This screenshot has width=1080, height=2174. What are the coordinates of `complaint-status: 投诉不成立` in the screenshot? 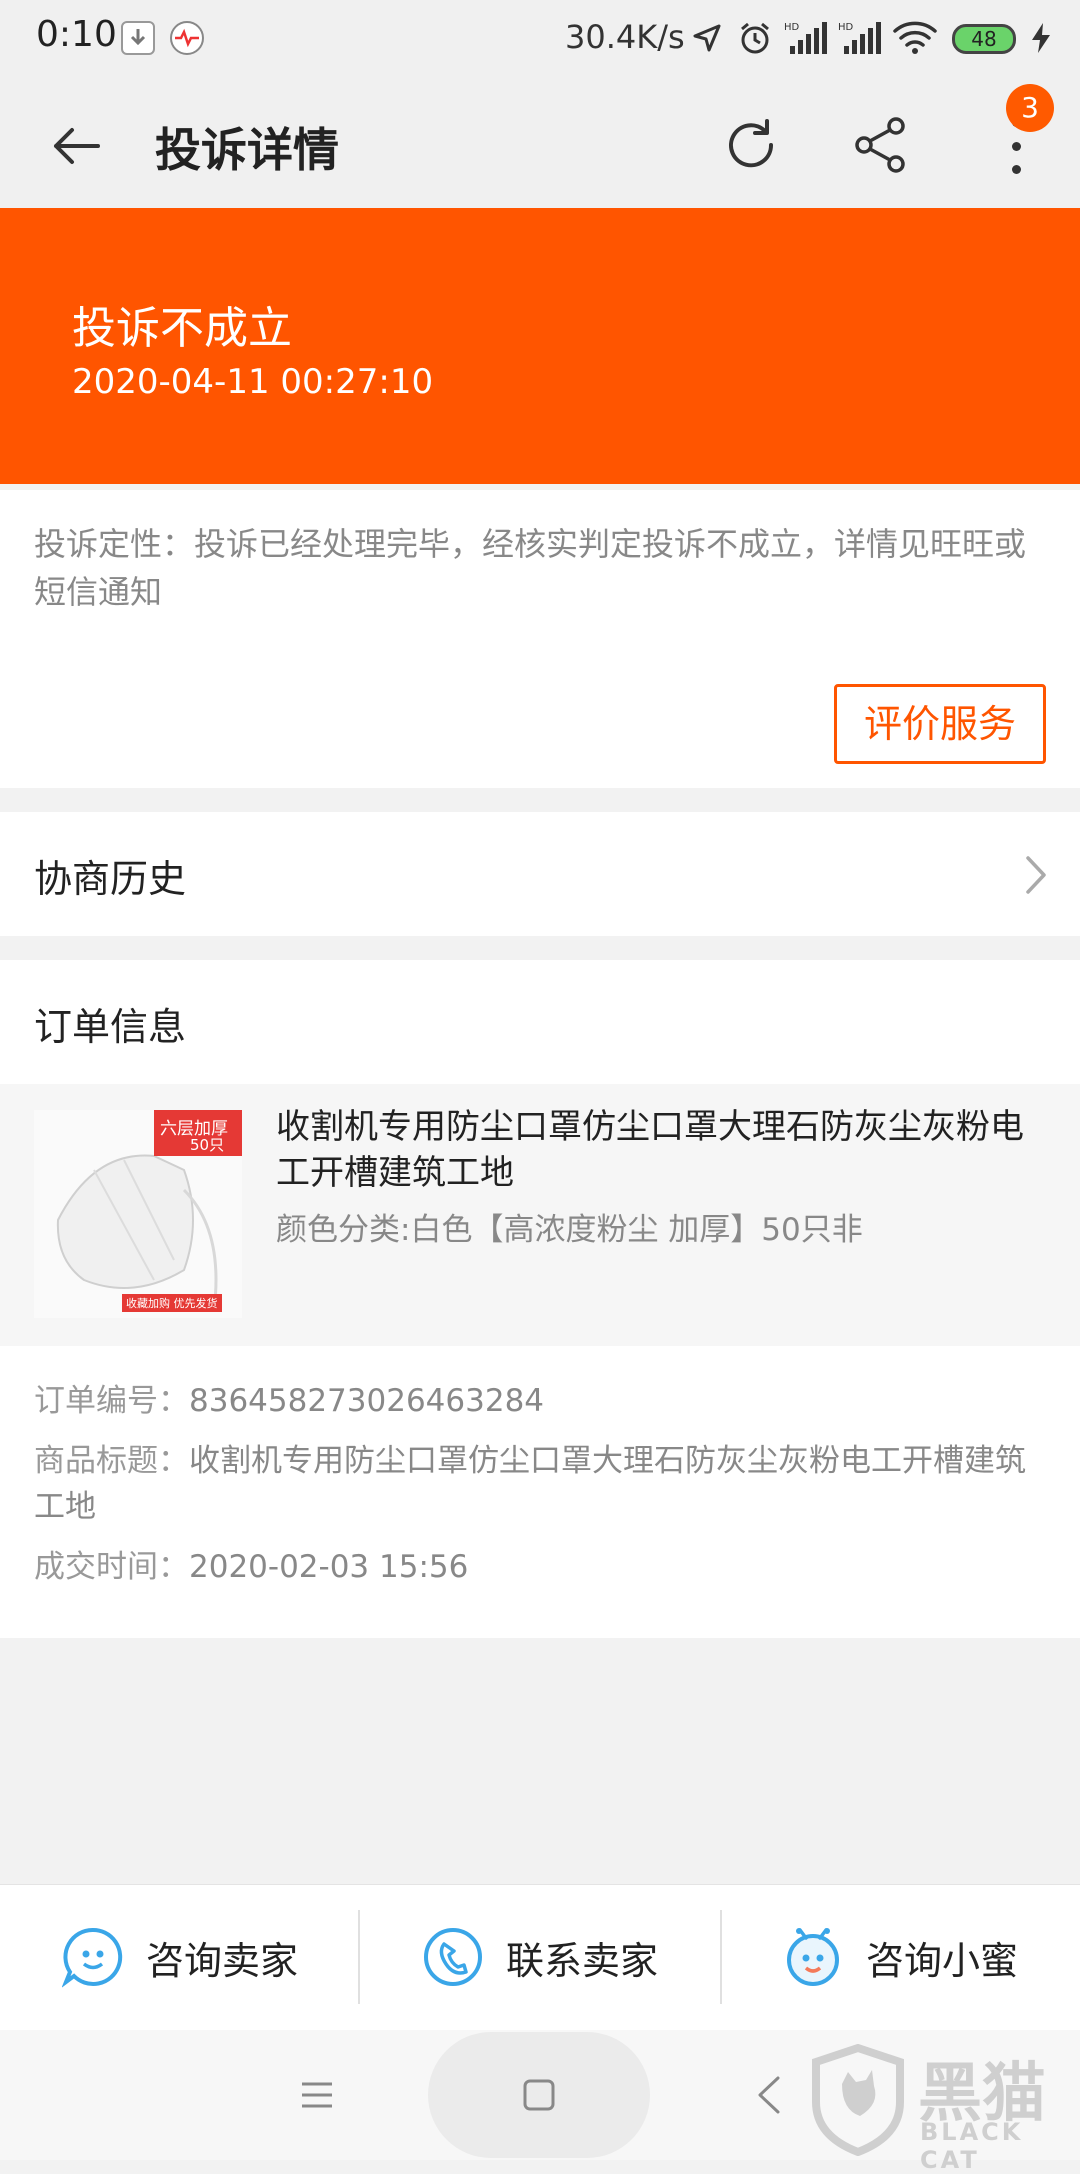 It's located at (182, 328).